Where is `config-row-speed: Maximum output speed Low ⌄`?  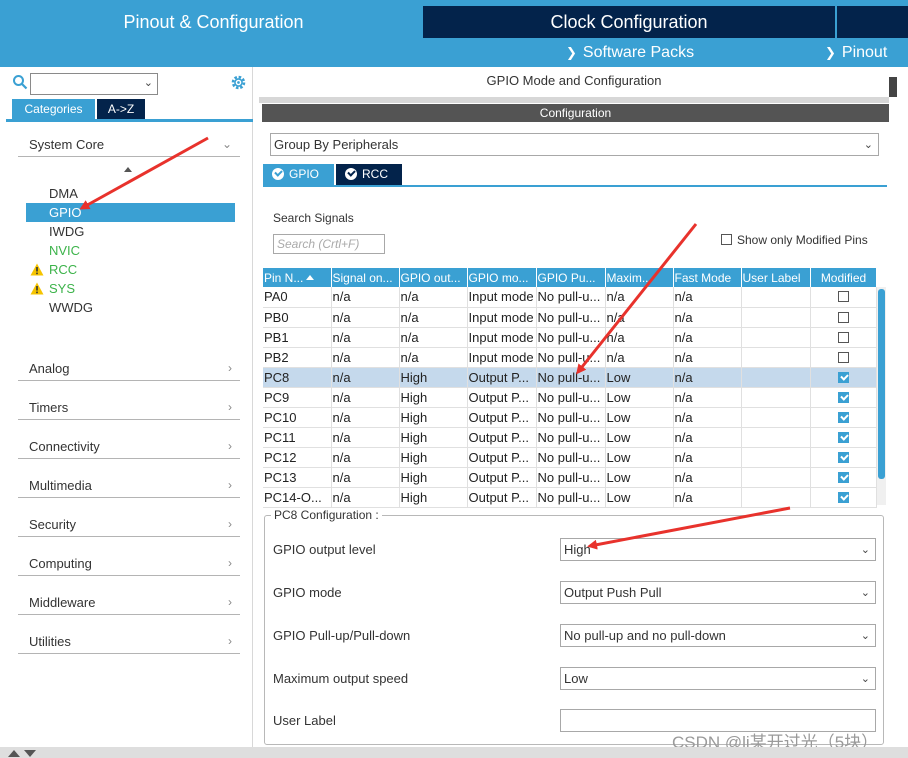
config-row-speed: Maximum output speed Low ⌄ is located at coordinates (575, 679).